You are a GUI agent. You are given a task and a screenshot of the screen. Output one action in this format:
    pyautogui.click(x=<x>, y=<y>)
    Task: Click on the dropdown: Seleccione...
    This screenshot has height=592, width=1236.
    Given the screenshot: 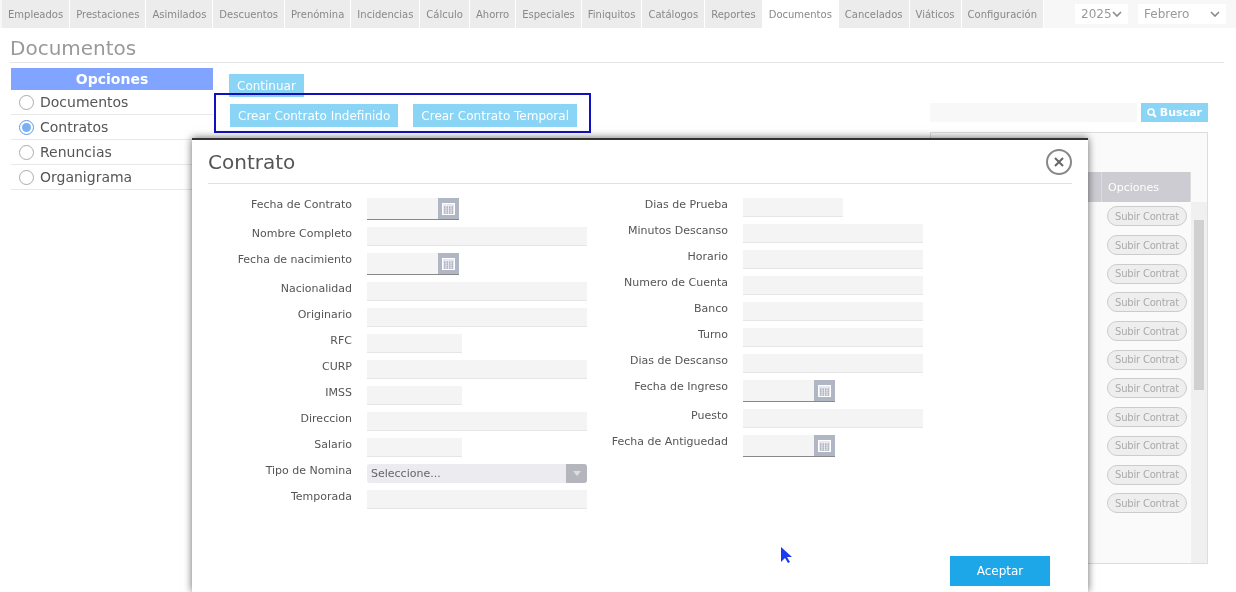 What is the action you would take?
    pyautogui.click(x=477, y=473)
    